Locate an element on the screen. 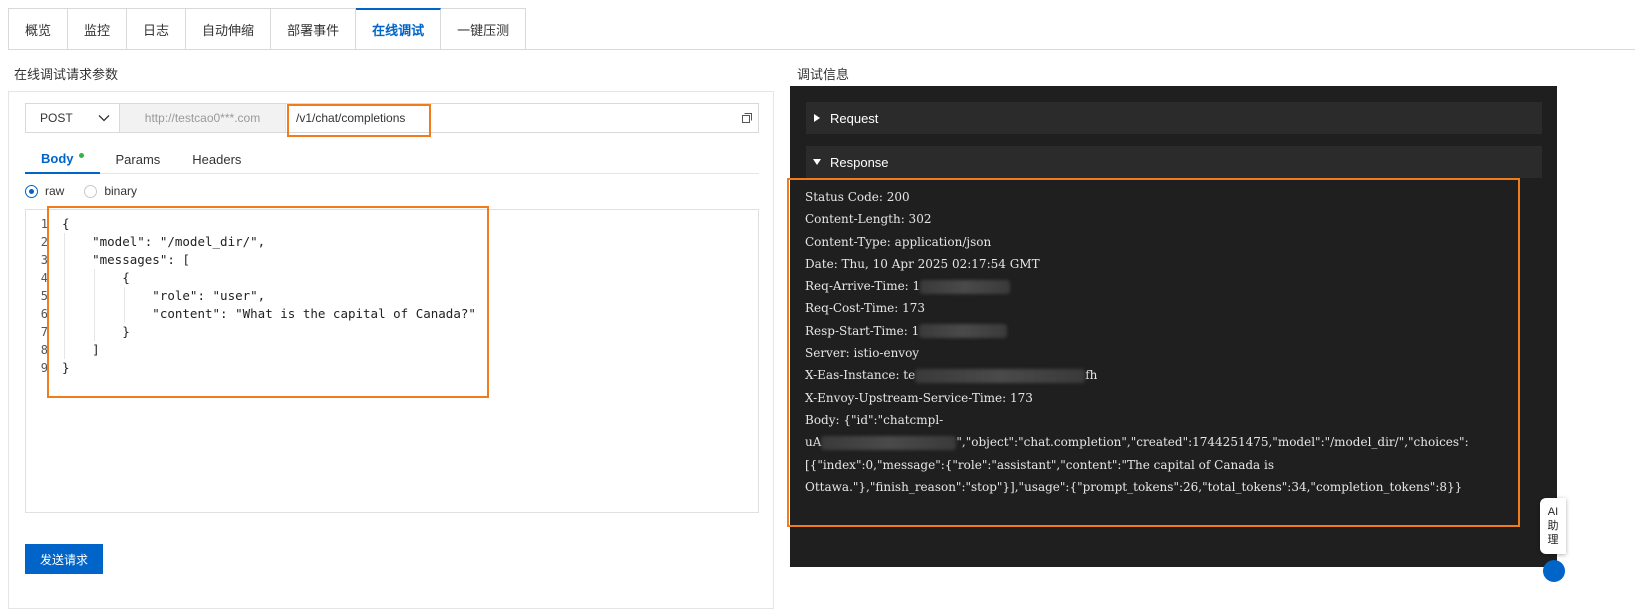 The height and width of the screenshot is (609, 1643). line-number: 1 is located at coordinates (44, 224).